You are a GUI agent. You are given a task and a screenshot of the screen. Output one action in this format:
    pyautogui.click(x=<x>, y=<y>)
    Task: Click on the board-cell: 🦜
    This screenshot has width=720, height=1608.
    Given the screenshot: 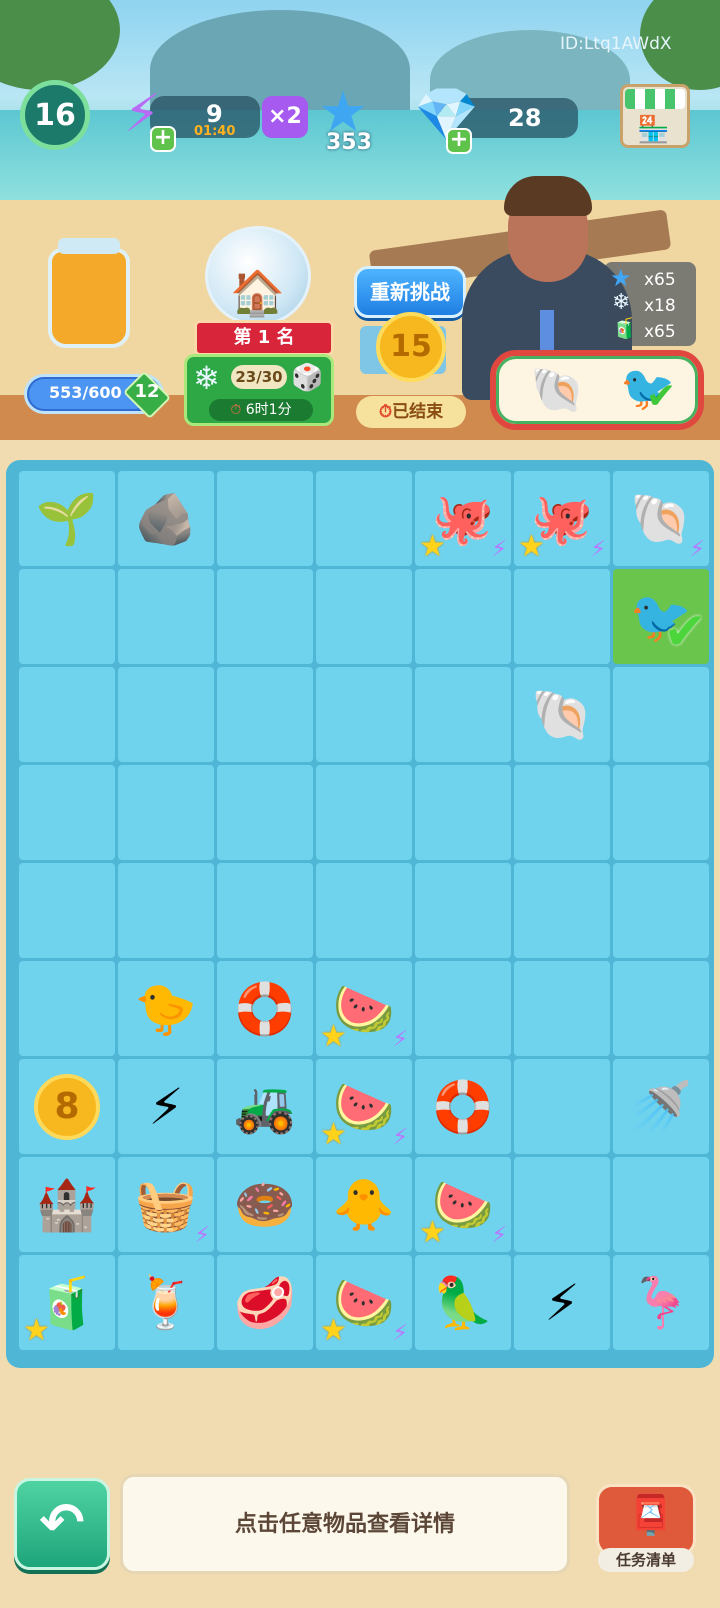 What is the action you would take?
    pyautogui.click(x=463, y=1302)
    